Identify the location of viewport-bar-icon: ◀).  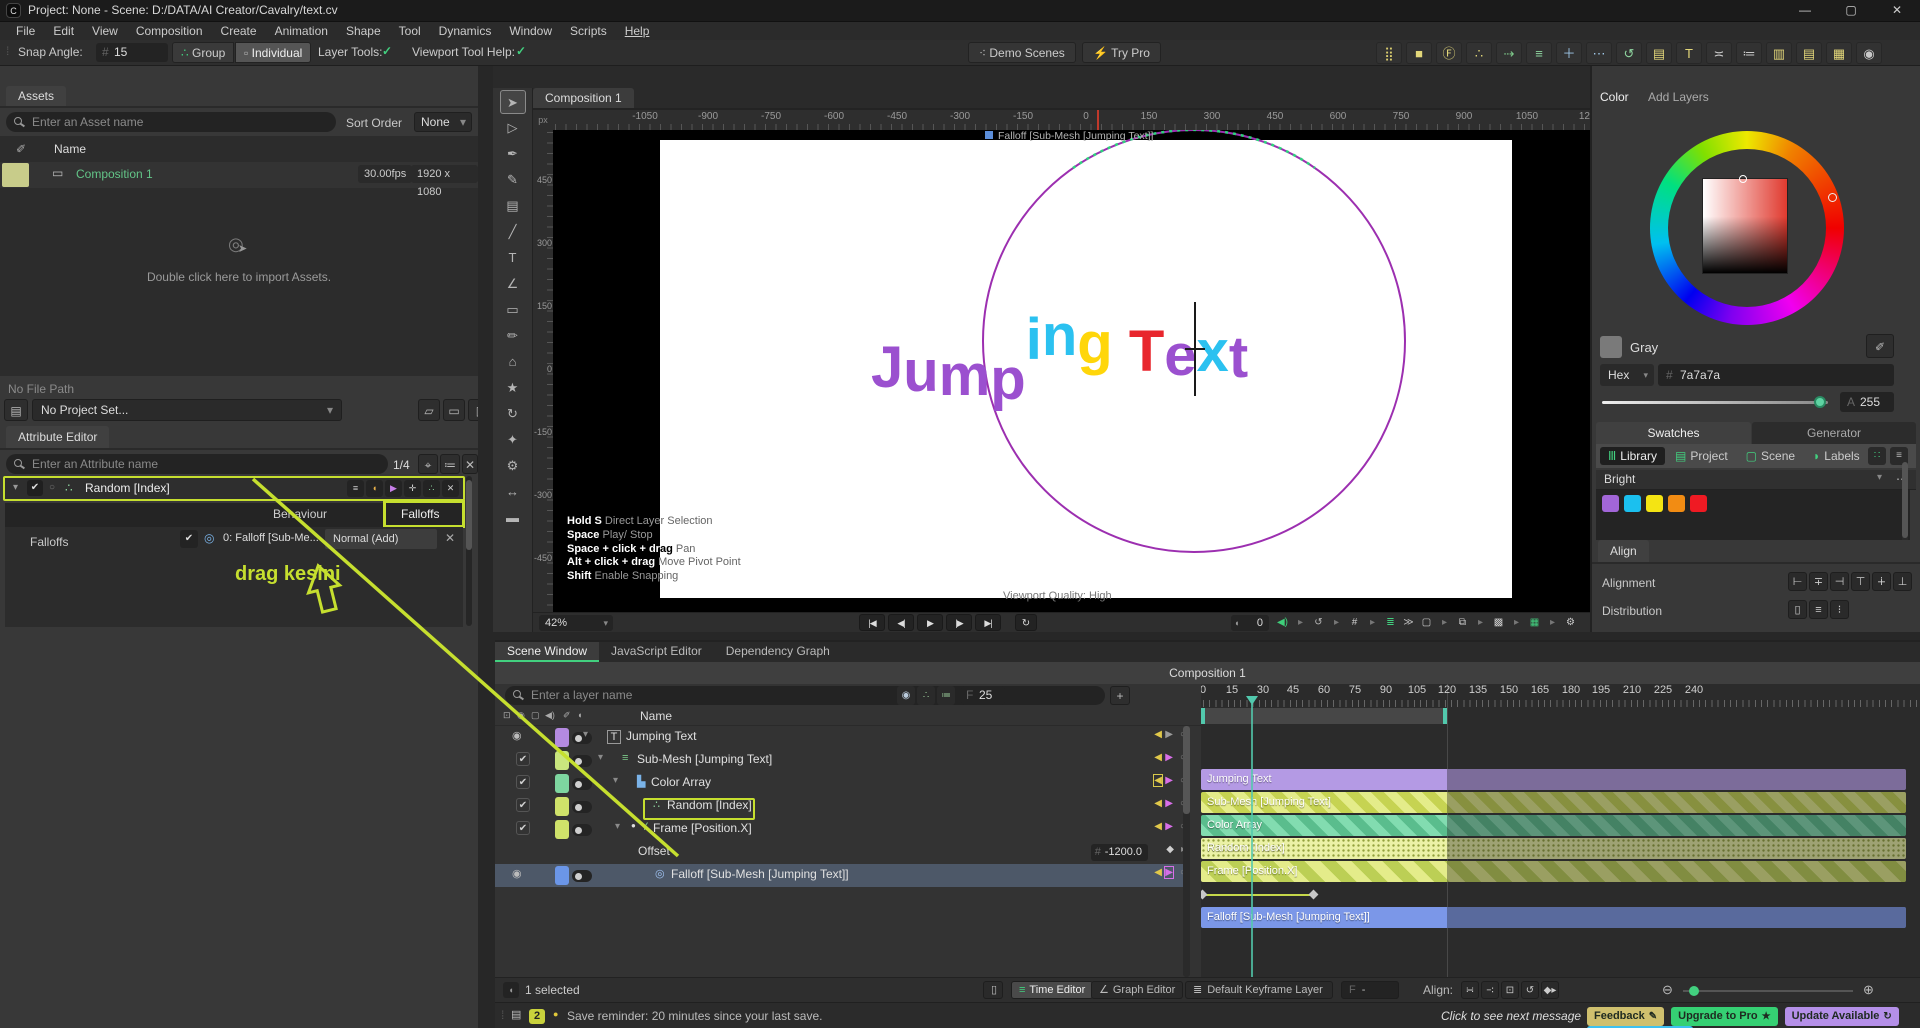
(1282, 622).